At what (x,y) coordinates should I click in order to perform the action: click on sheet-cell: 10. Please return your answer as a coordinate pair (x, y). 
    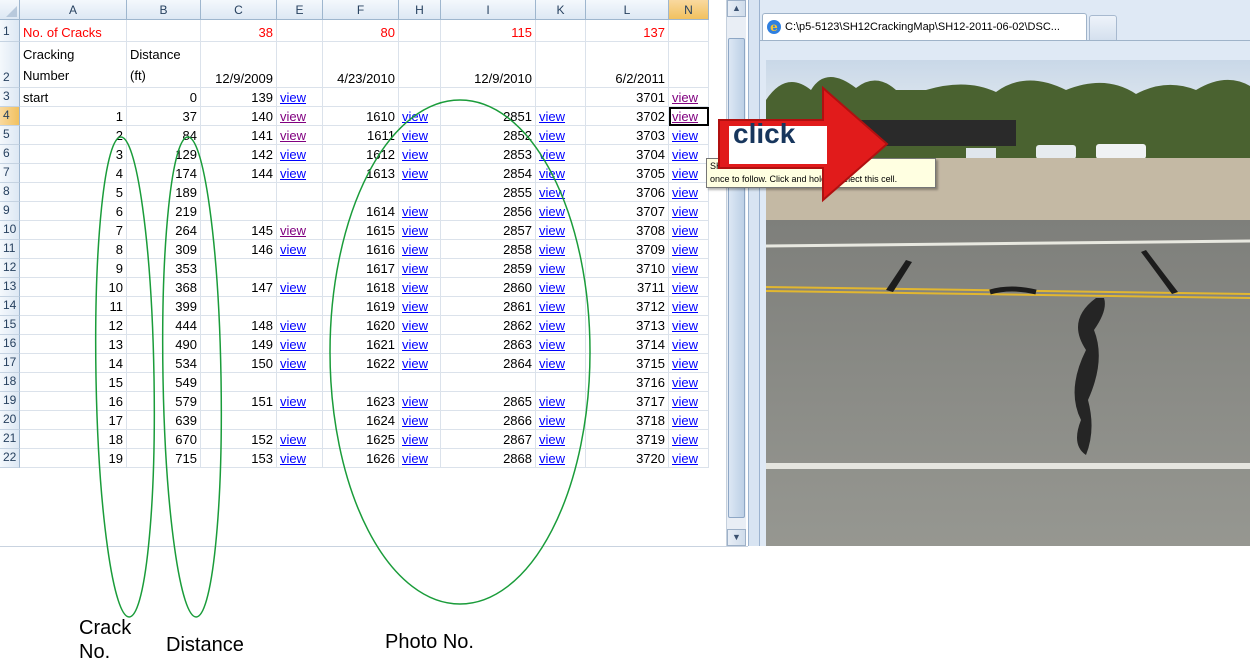
    Looking at the image, I should click on (73, 287).